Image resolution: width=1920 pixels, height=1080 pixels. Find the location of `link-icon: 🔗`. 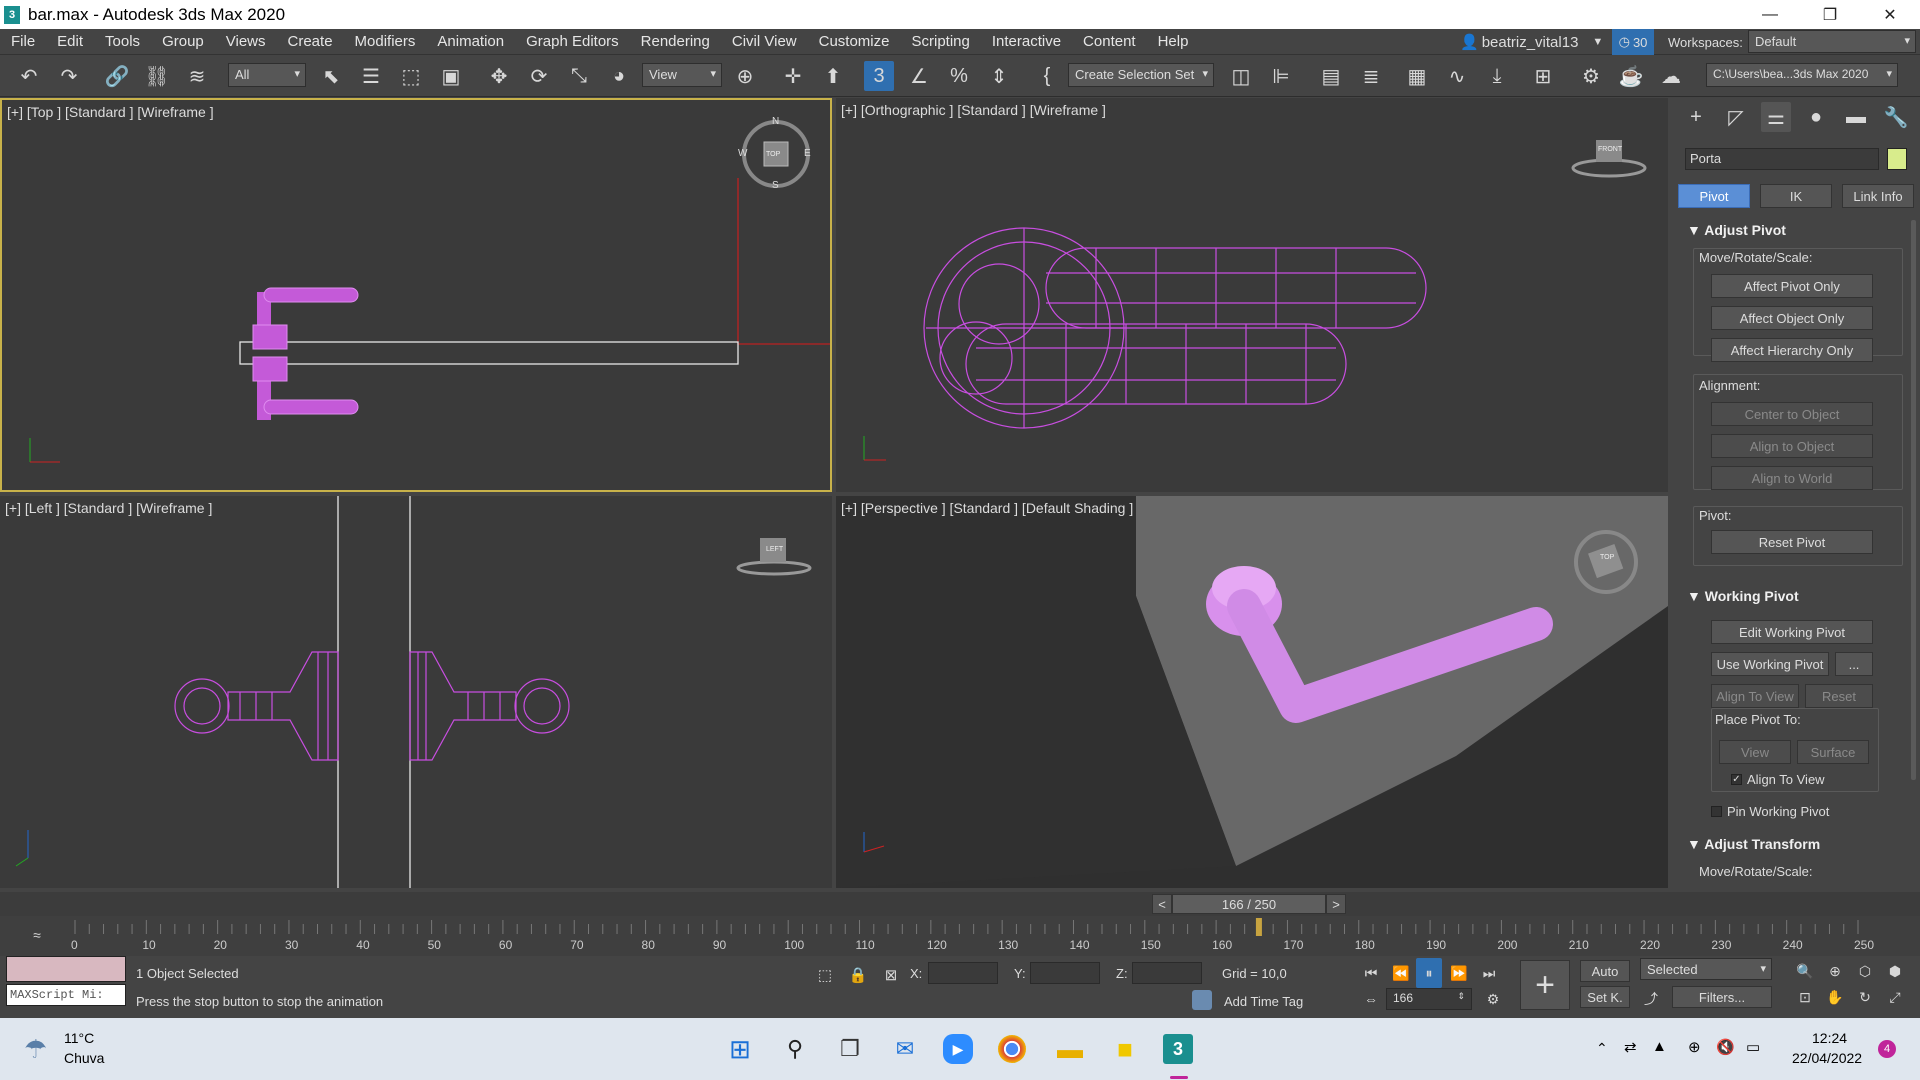

link-icon: 🔗 is located at coordinates (117, 76).